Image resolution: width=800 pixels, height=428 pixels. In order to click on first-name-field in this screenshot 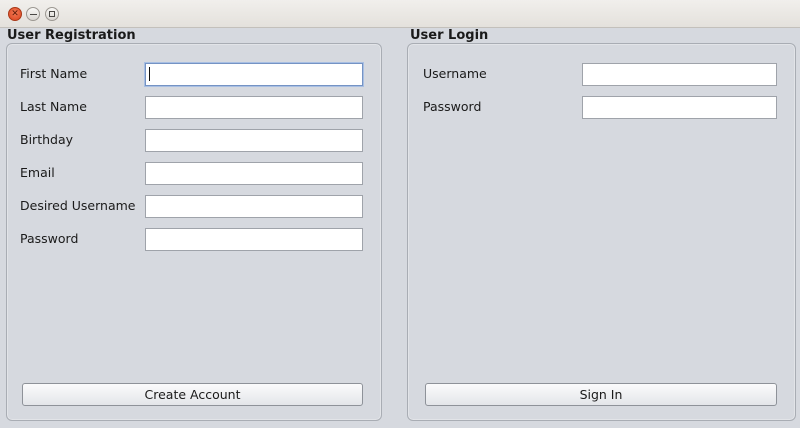, I will do `click(254, 74)`.